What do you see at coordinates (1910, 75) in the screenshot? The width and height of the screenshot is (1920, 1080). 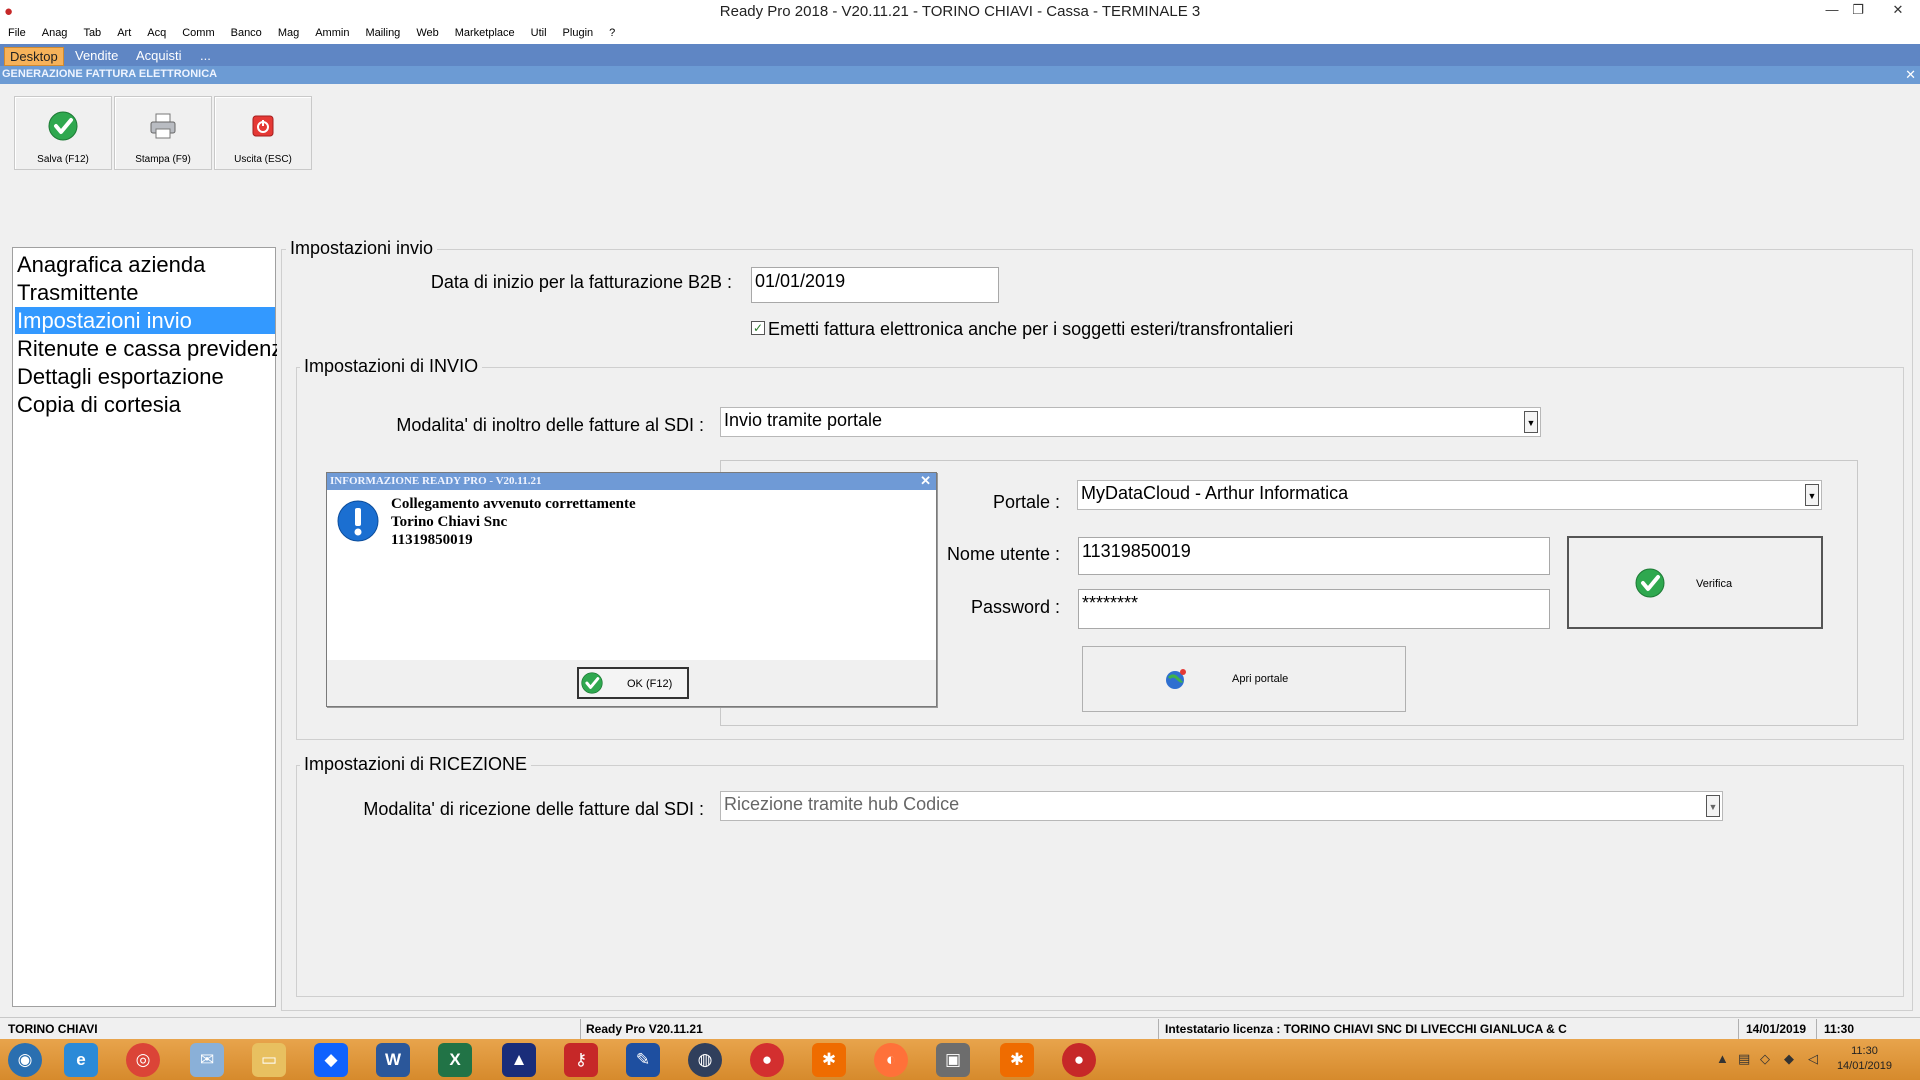 I see `close-form-icon: ✕` at bounding box center [1910, 75].